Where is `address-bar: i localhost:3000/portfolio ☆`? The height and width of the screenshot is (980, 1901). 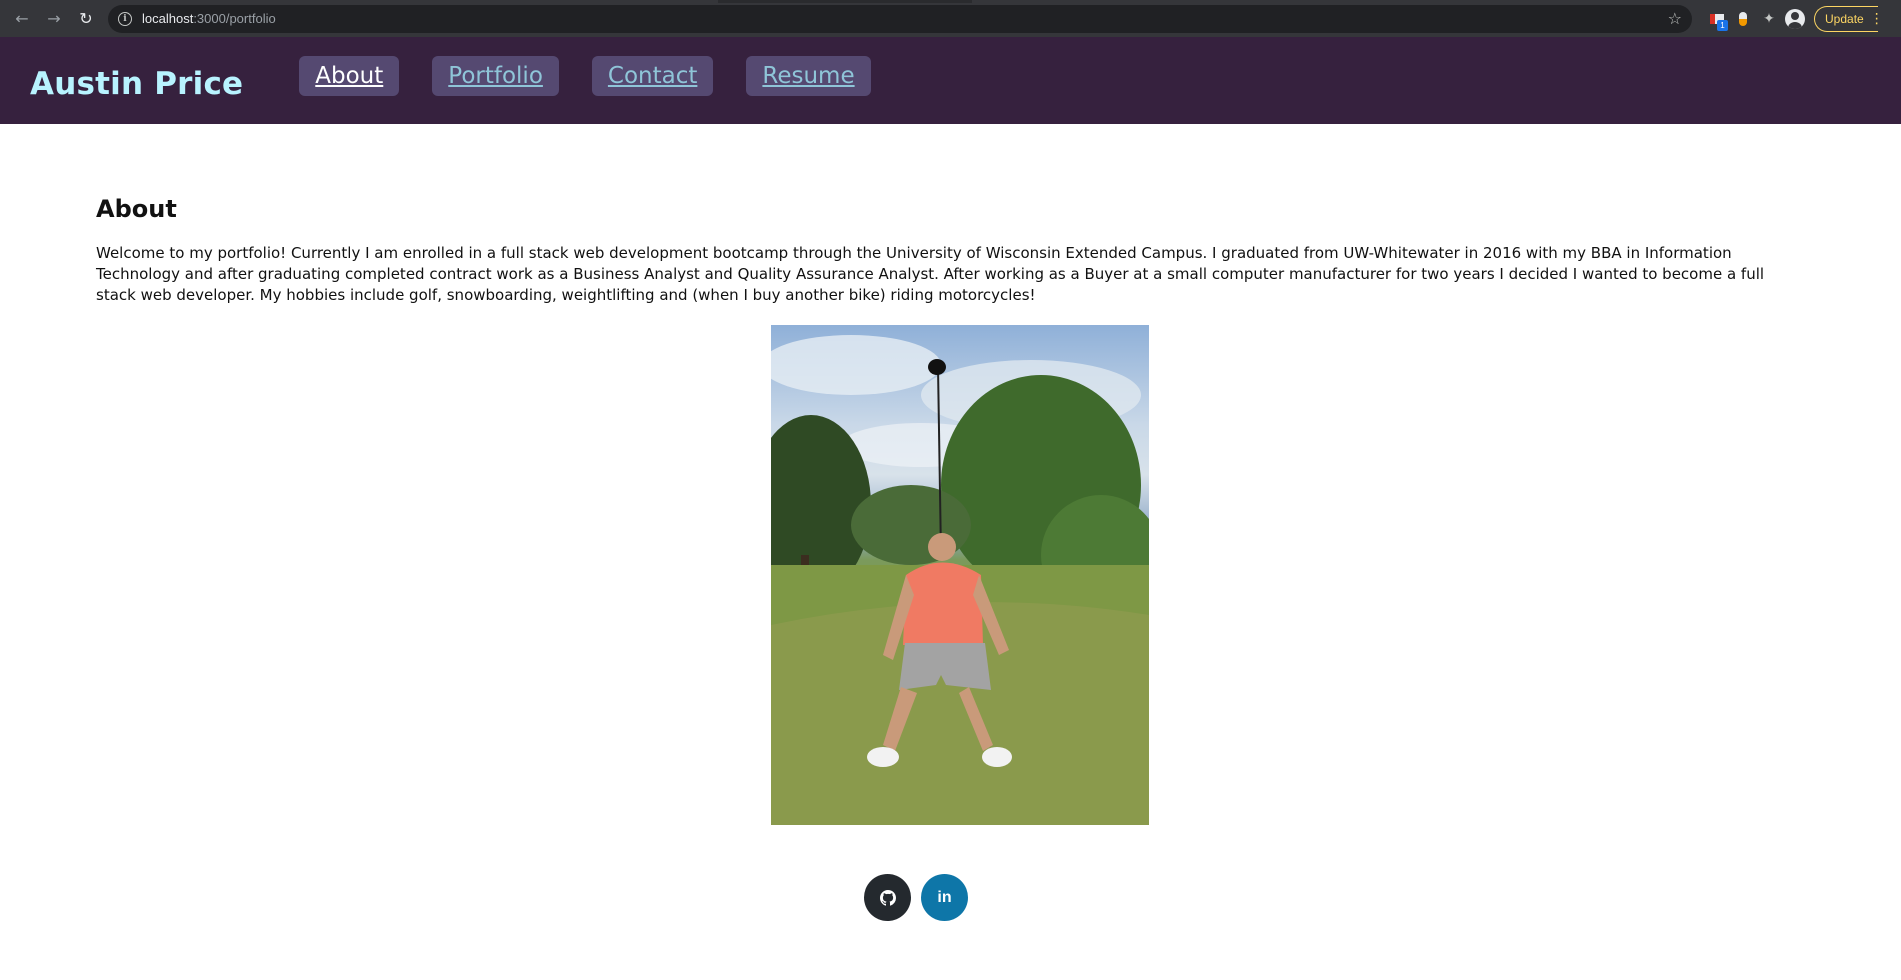 address-bar: i localhost:3000/portfolio ☆ is located at coordinates (900, 18).